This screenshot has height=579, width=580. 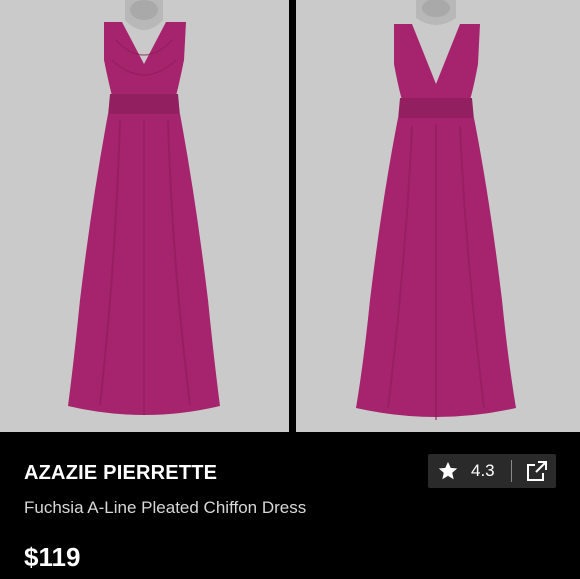 I want to click on brand-name: AZAZIE PIERRETTE, so click(x=120, y=473).